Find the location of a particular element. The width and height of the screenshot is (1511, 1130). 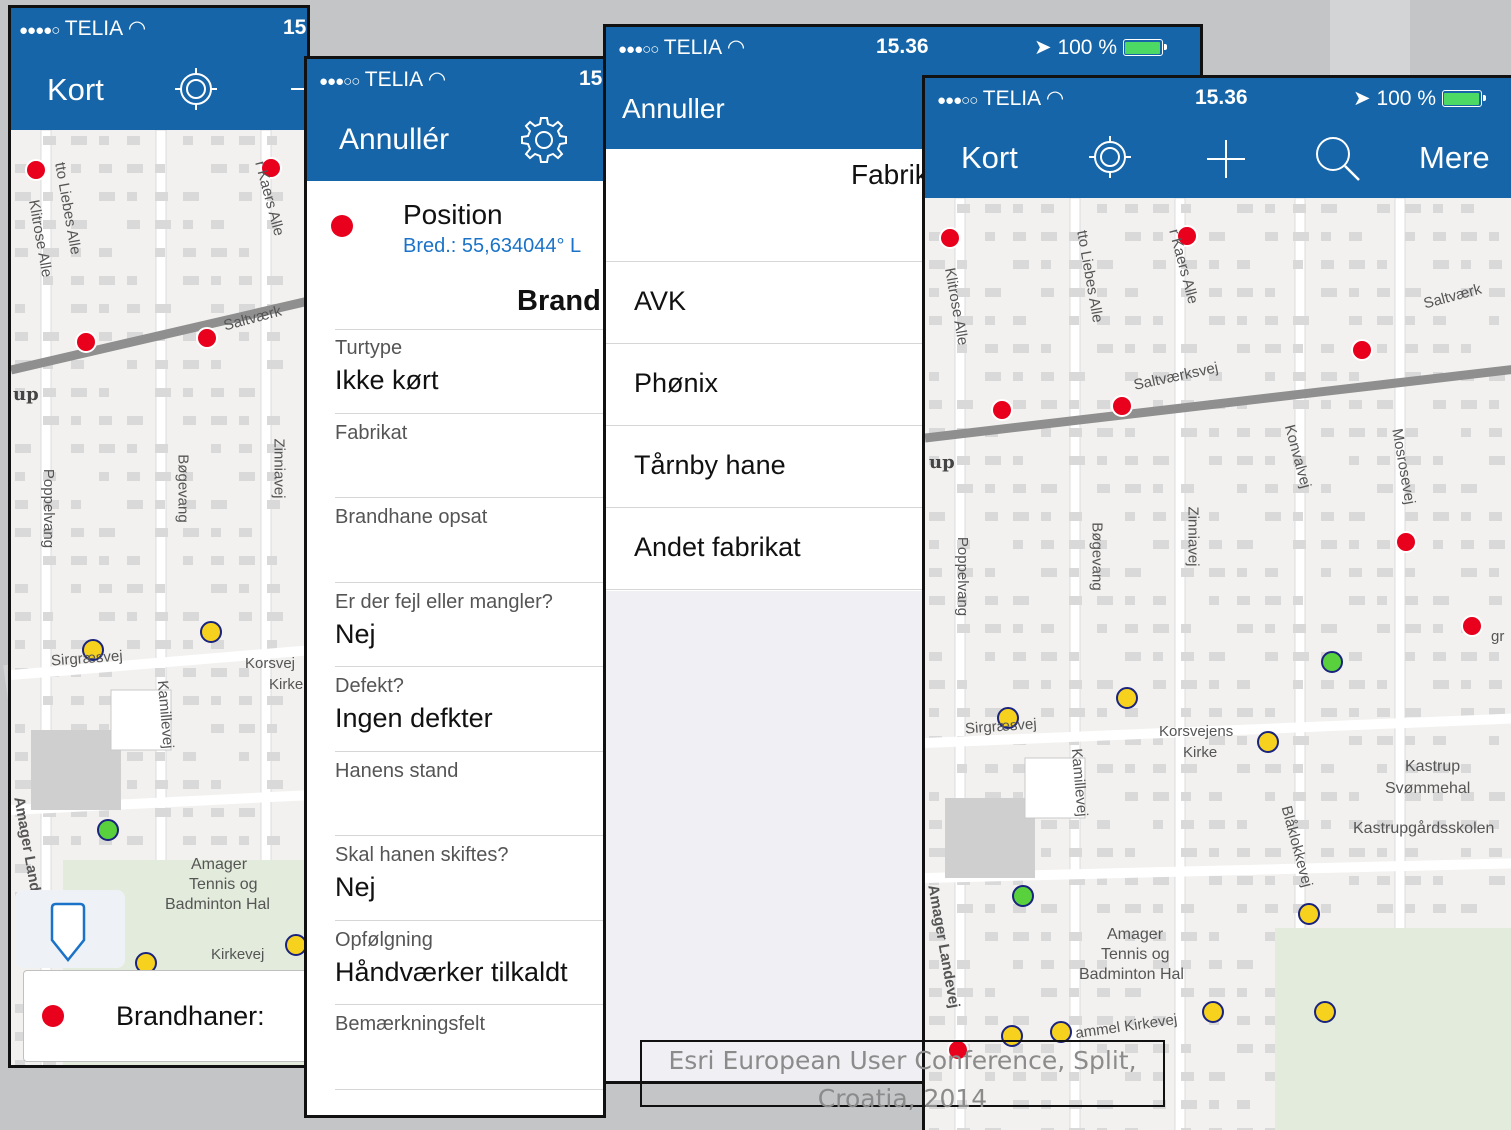

form-field: Bemærkningsfelt is located at coordinates (469, 1047).